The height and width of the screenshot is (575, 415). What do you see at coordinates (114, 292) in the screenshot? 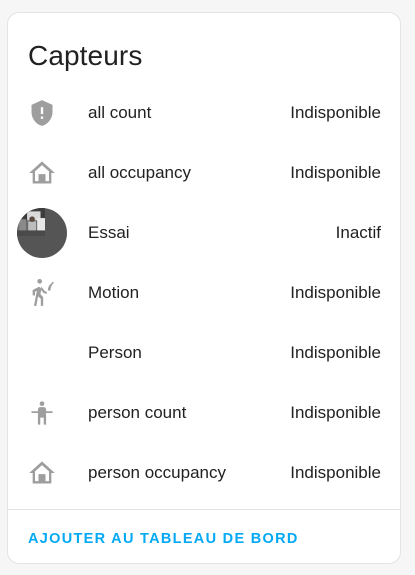
I see `entity-name: Motion` at bounding box center [114, 292].